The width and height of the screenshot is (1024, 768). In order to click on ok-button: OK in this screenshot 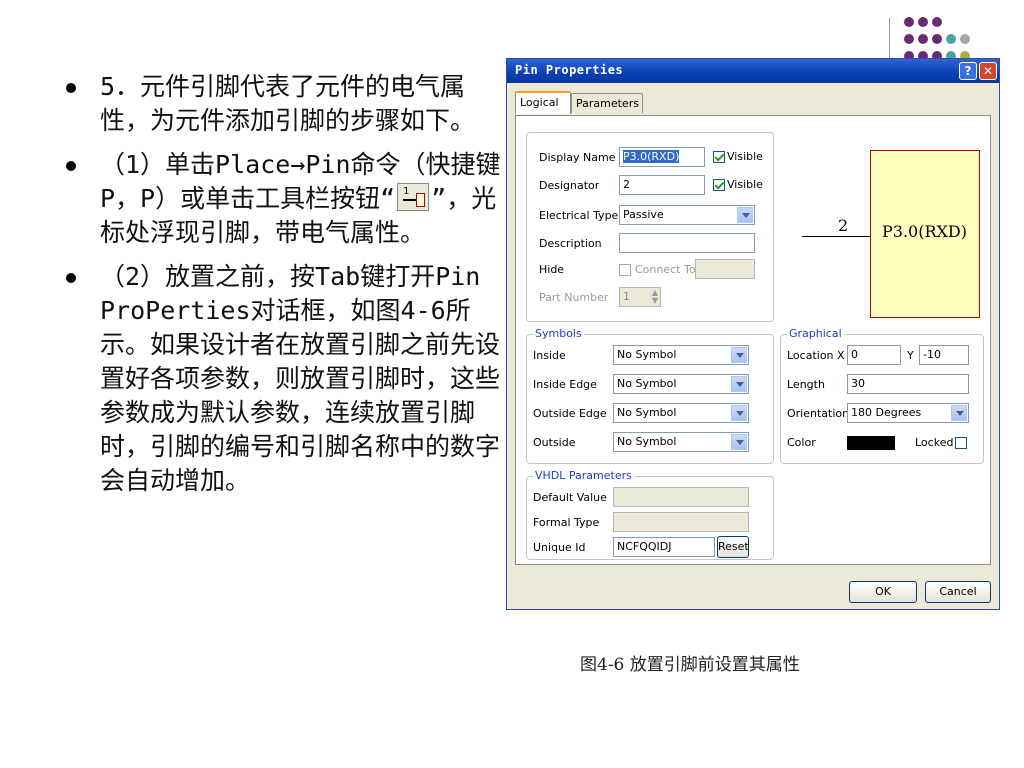, I will do `click(883, 592)`.